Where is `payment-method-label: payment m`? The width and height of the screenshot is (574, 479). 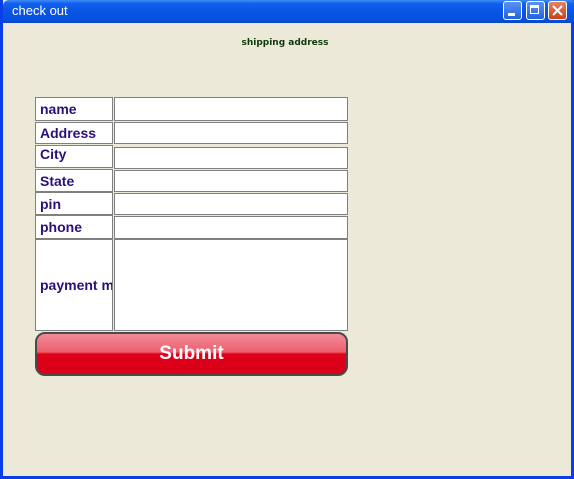 payment-method-label: payment m is located at coordinates (74, 285).